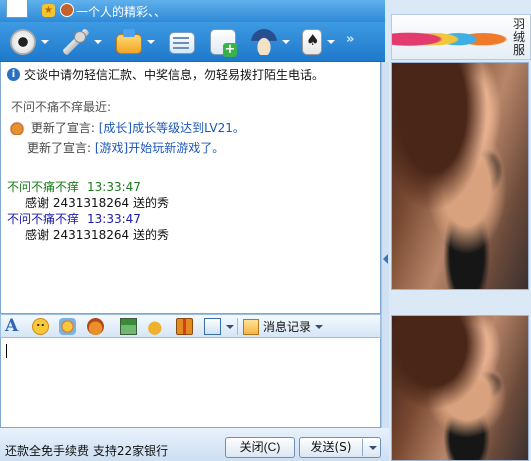 The image size is (531, 461). Describe the element at coordinates (128, 326) in the screenshot. I see `send-image-icon` at that location.